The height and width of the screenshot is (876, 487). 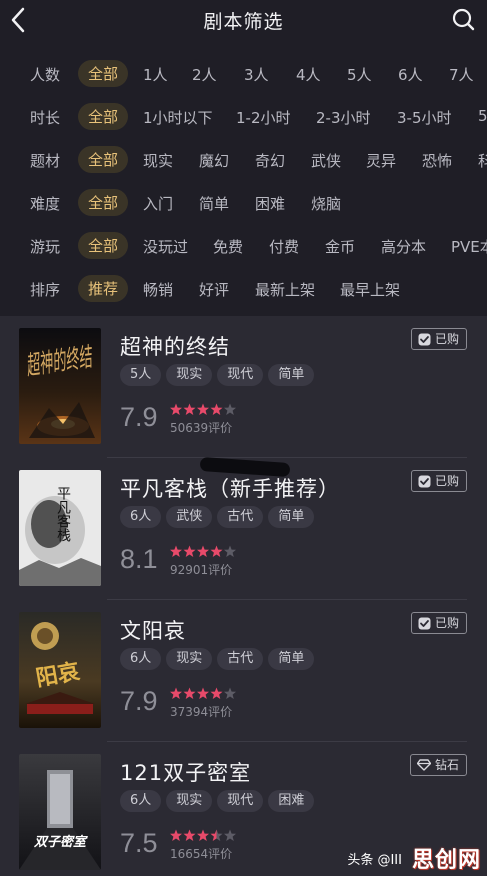 I want to click on tag-list: 6人 现实 古代 简单, so click(x=219, y=658).